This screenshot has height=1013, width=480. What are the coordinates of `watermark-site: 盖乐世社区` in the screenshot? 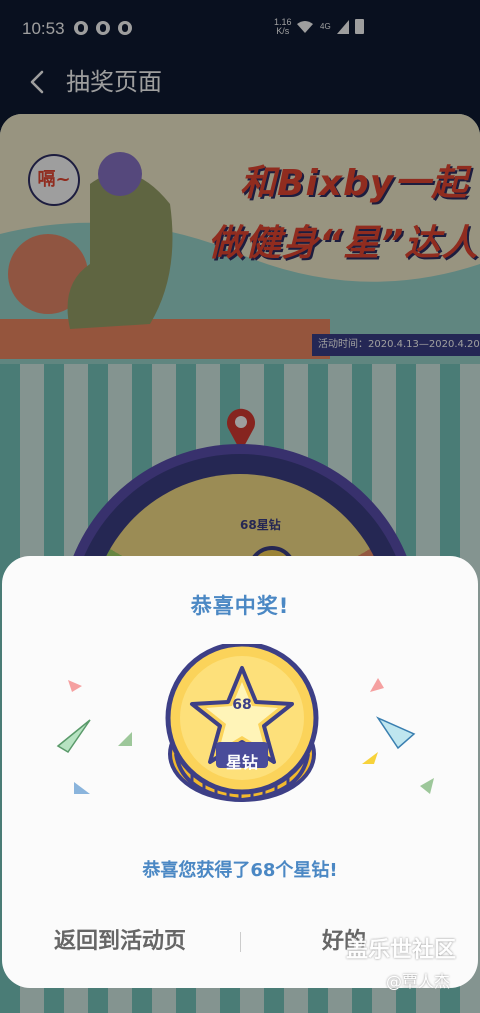 It's located at (401, 950).